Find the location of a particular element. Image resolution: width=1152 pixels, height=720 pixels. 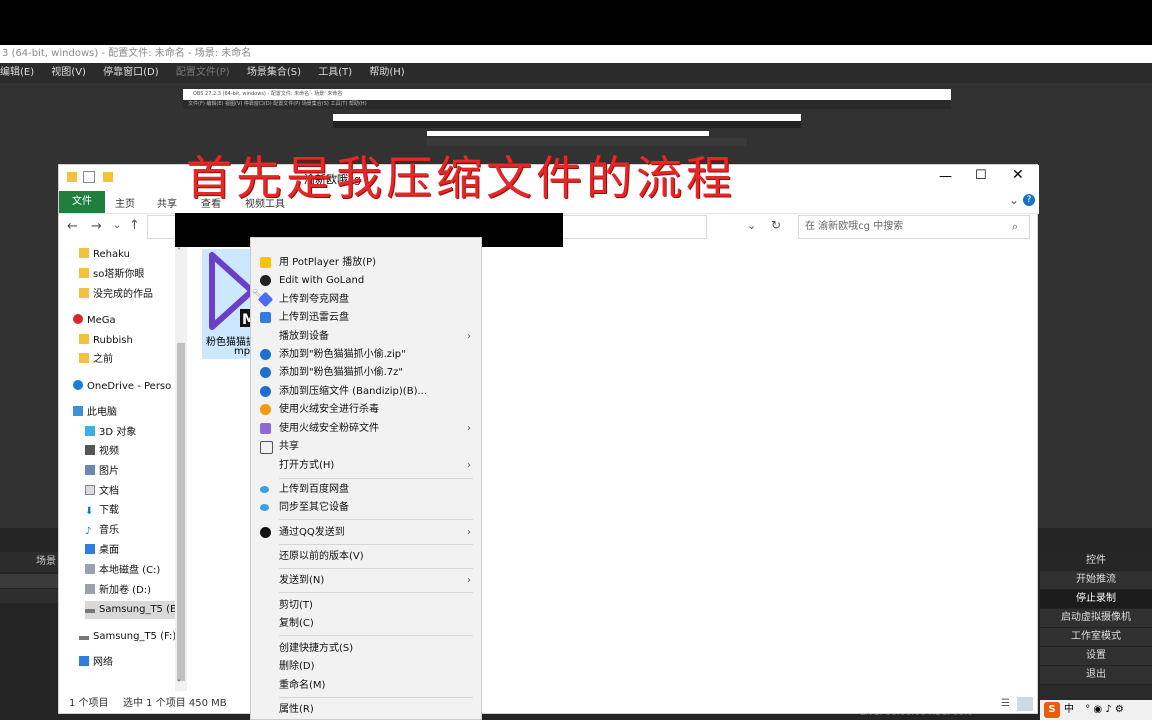

mouse-cursor-icon: ↖ is located at coordinates (257, 293).